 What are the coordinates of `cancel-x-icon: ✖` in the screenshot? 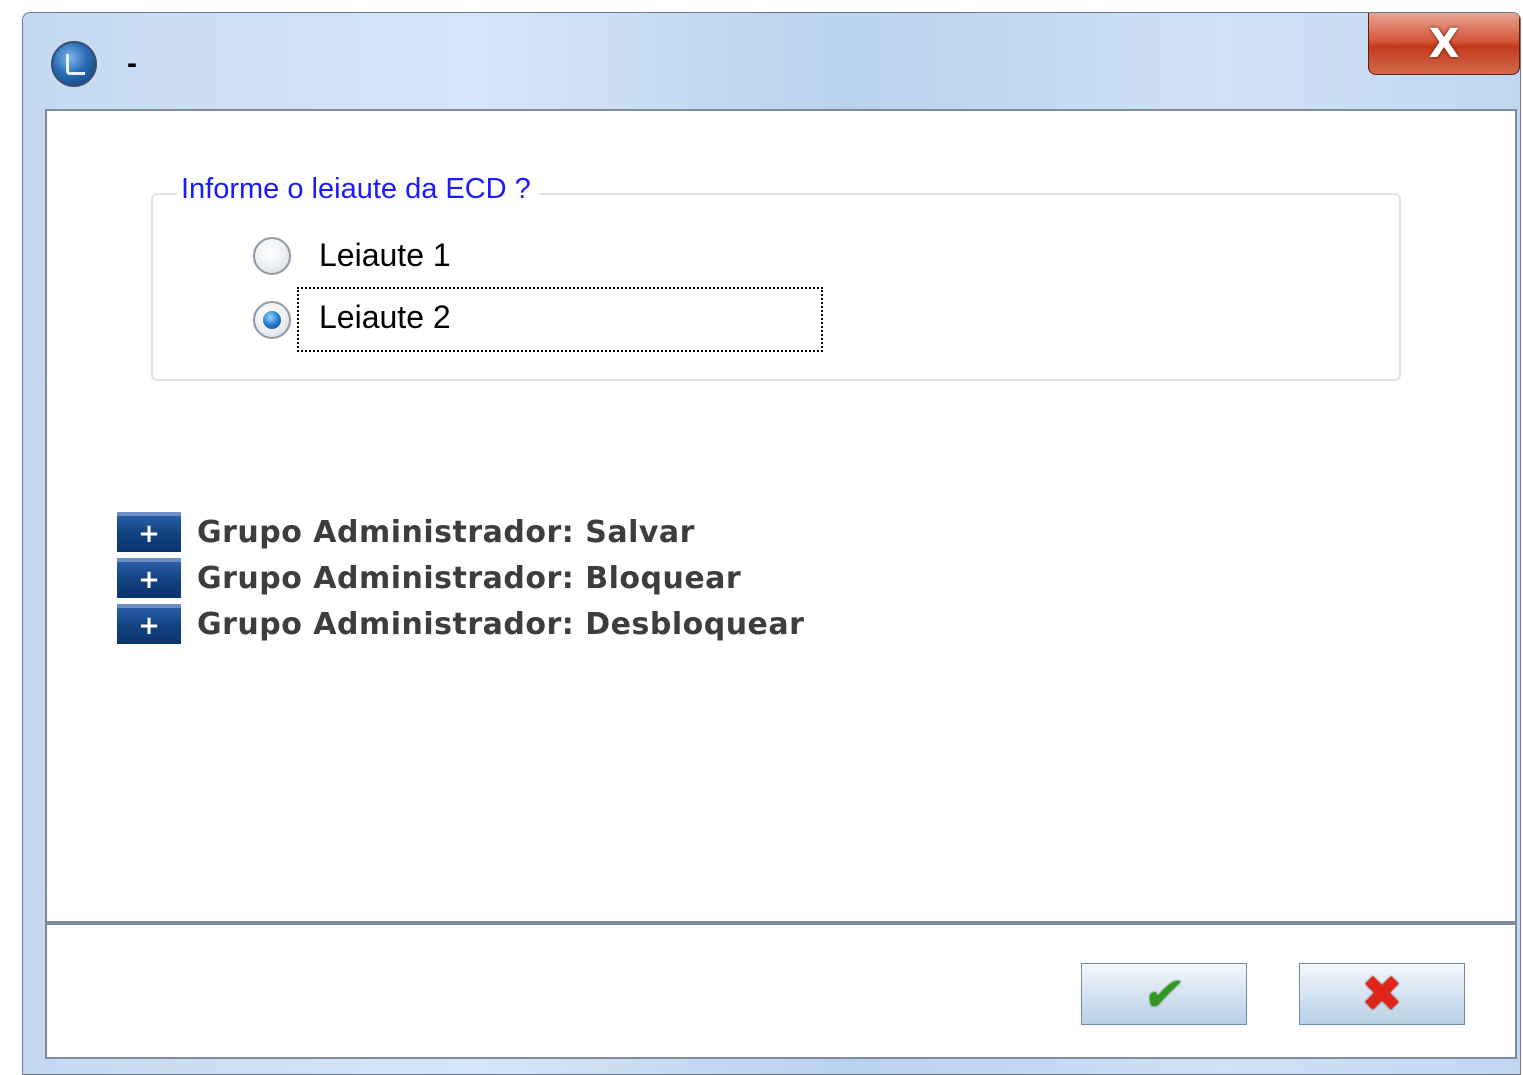 It's located at (1382, 994).